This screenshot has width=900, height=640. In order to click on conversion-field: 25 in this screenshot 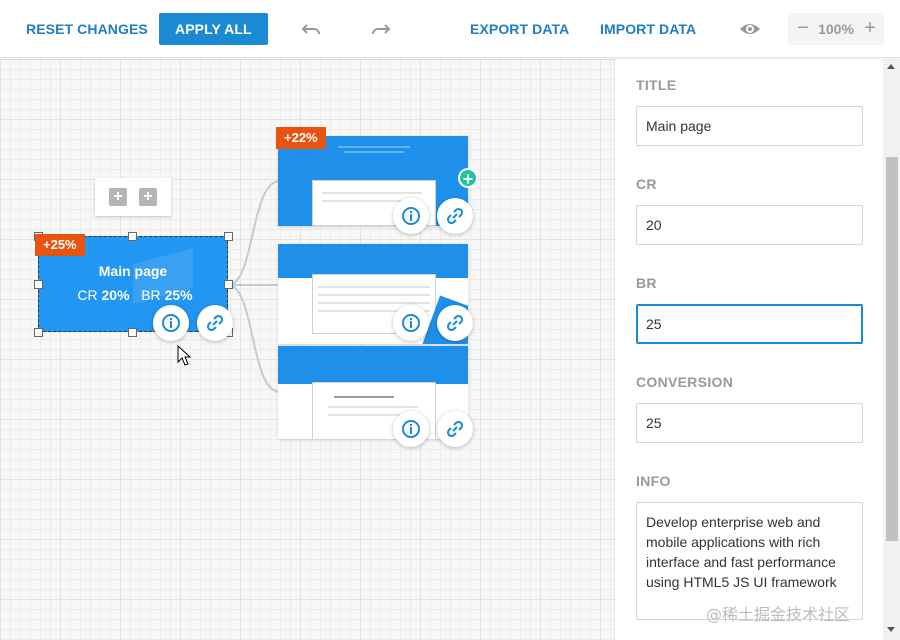, I will do `click(749, 423)`.